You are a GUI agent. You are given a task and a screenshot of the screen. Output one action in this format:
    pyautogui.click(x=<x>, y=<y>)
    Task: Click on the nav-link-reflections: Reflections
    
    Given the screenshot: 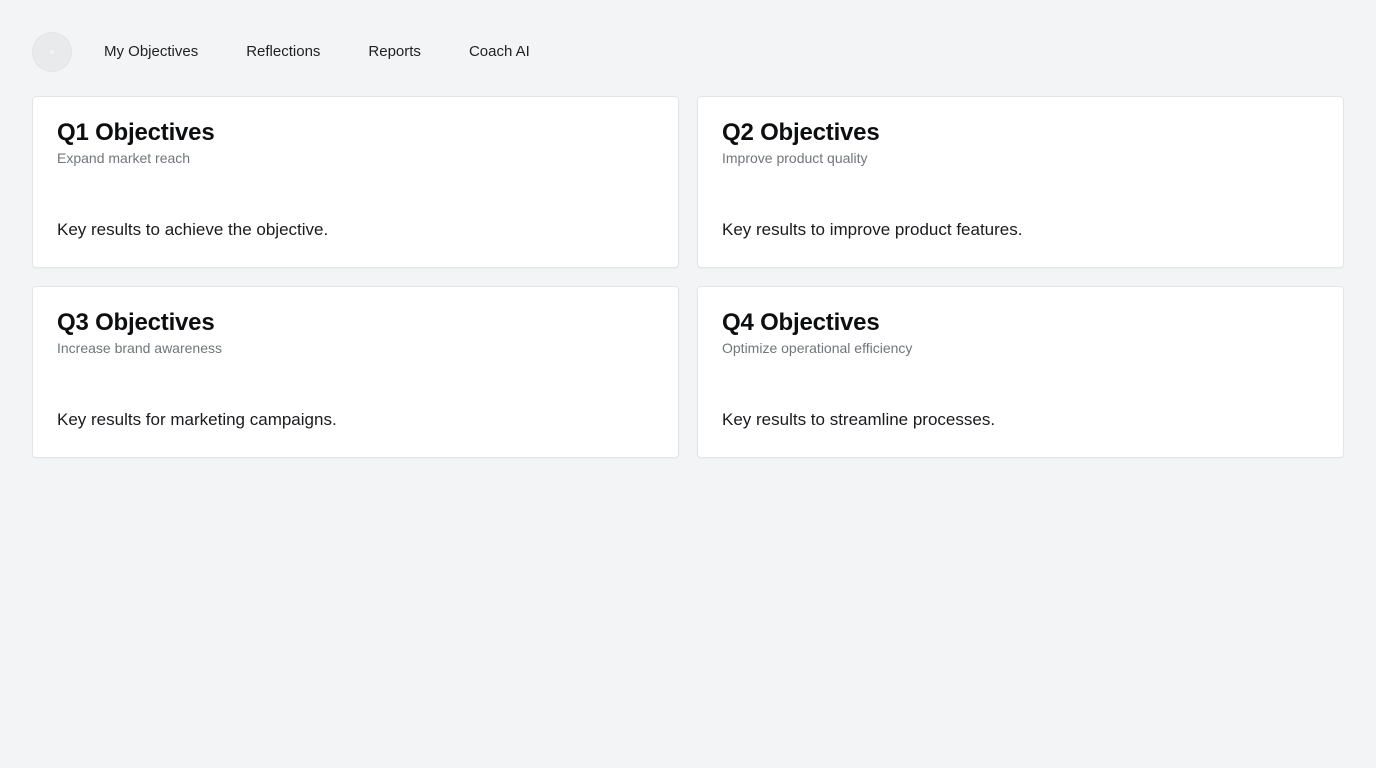 What is the action you would take?
    pyautogui.click(x=283, y=52)
    